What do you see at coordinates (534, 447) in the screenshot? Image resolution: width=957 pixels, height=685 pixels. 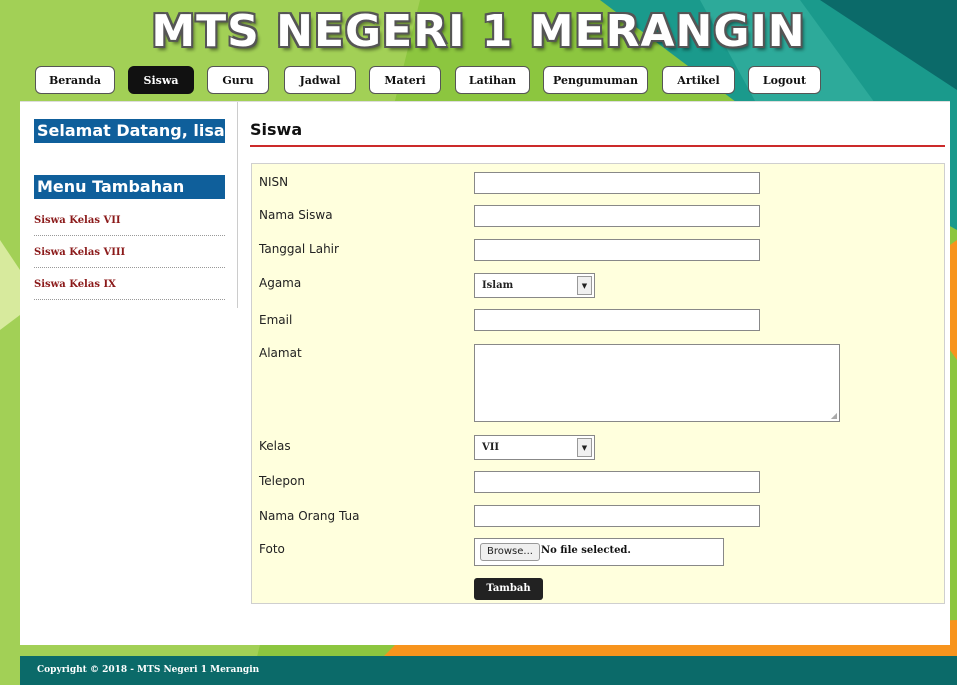 I see `kelas-select: VII ▼` at bounding box center [534, 447].